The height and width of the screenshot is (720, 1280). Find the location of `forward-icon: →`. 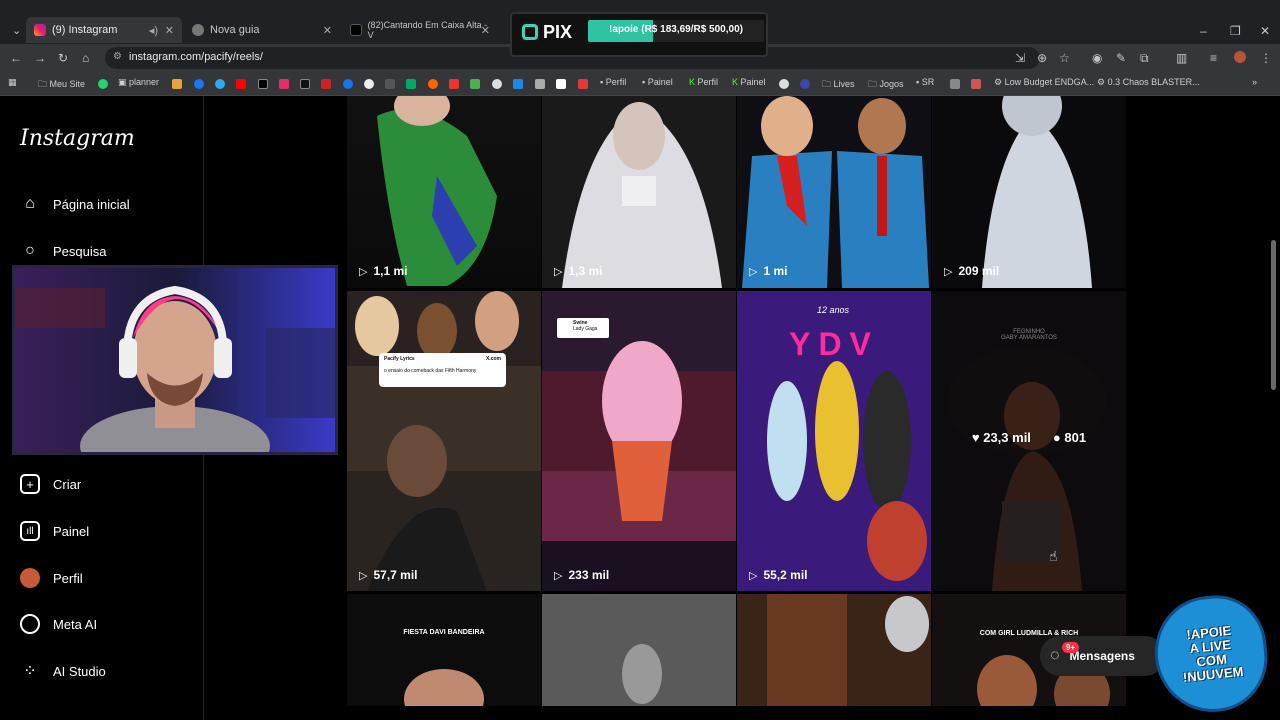

forward-icon: → is located at coordinates (40, 58).